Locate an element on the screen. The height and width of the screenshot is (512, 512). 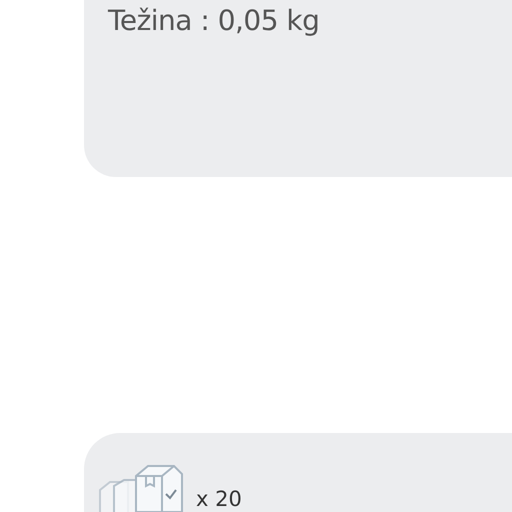
quantity-text: x 20 is located at coordinates (219, 499).